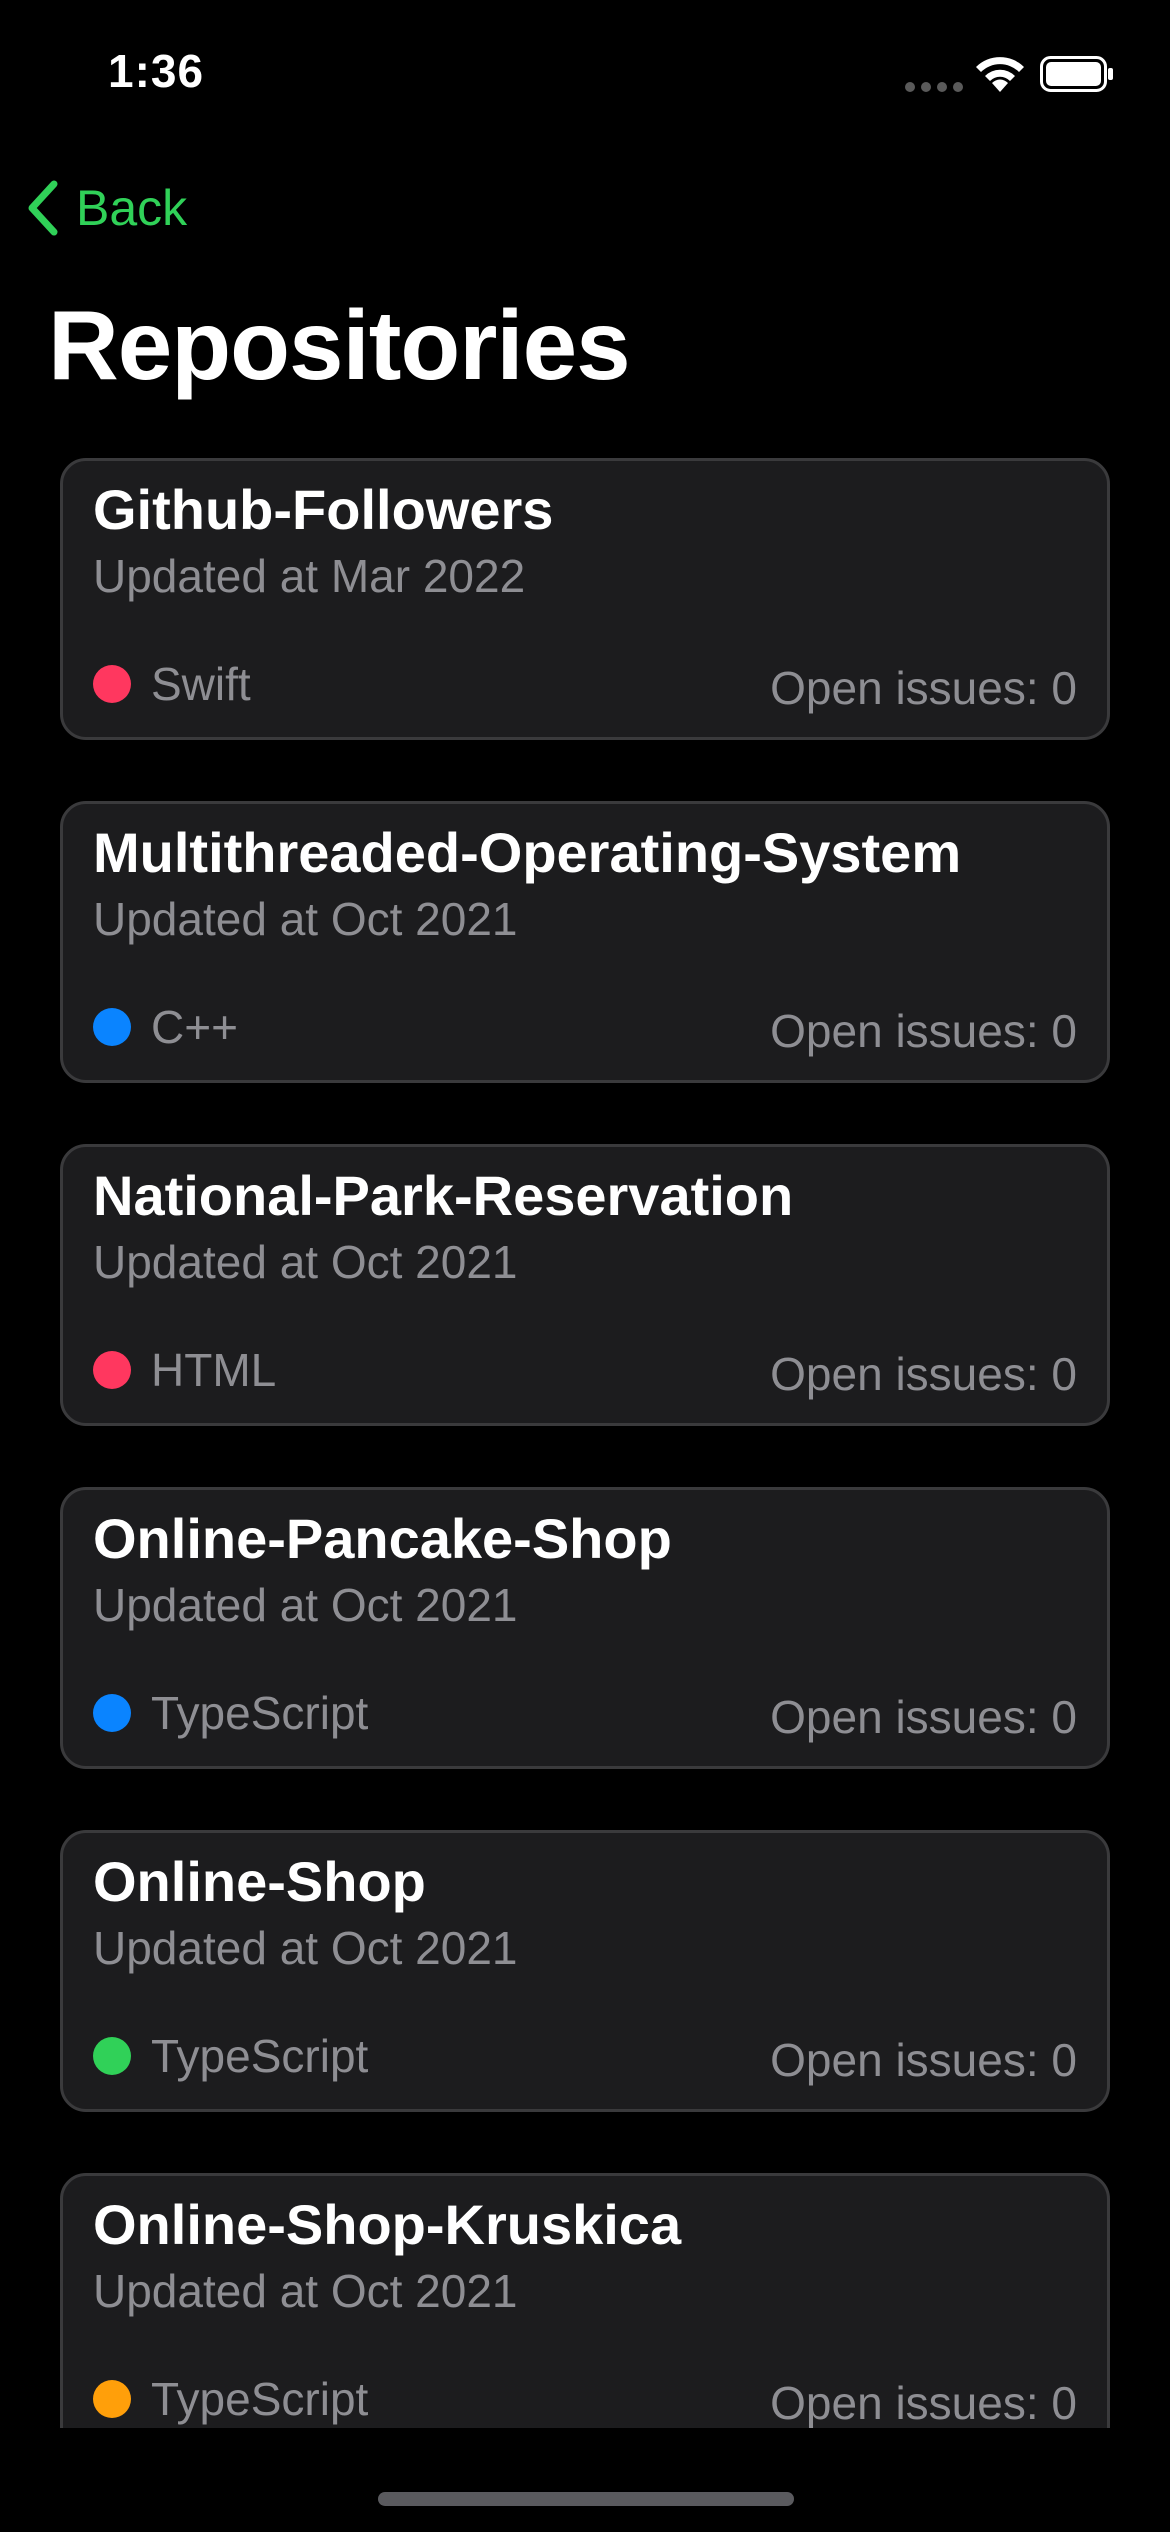  What do you see at coordinates (585, 75) in the screenshot?
I see `status-bar: 1:36` at bounding box center [585, 75].